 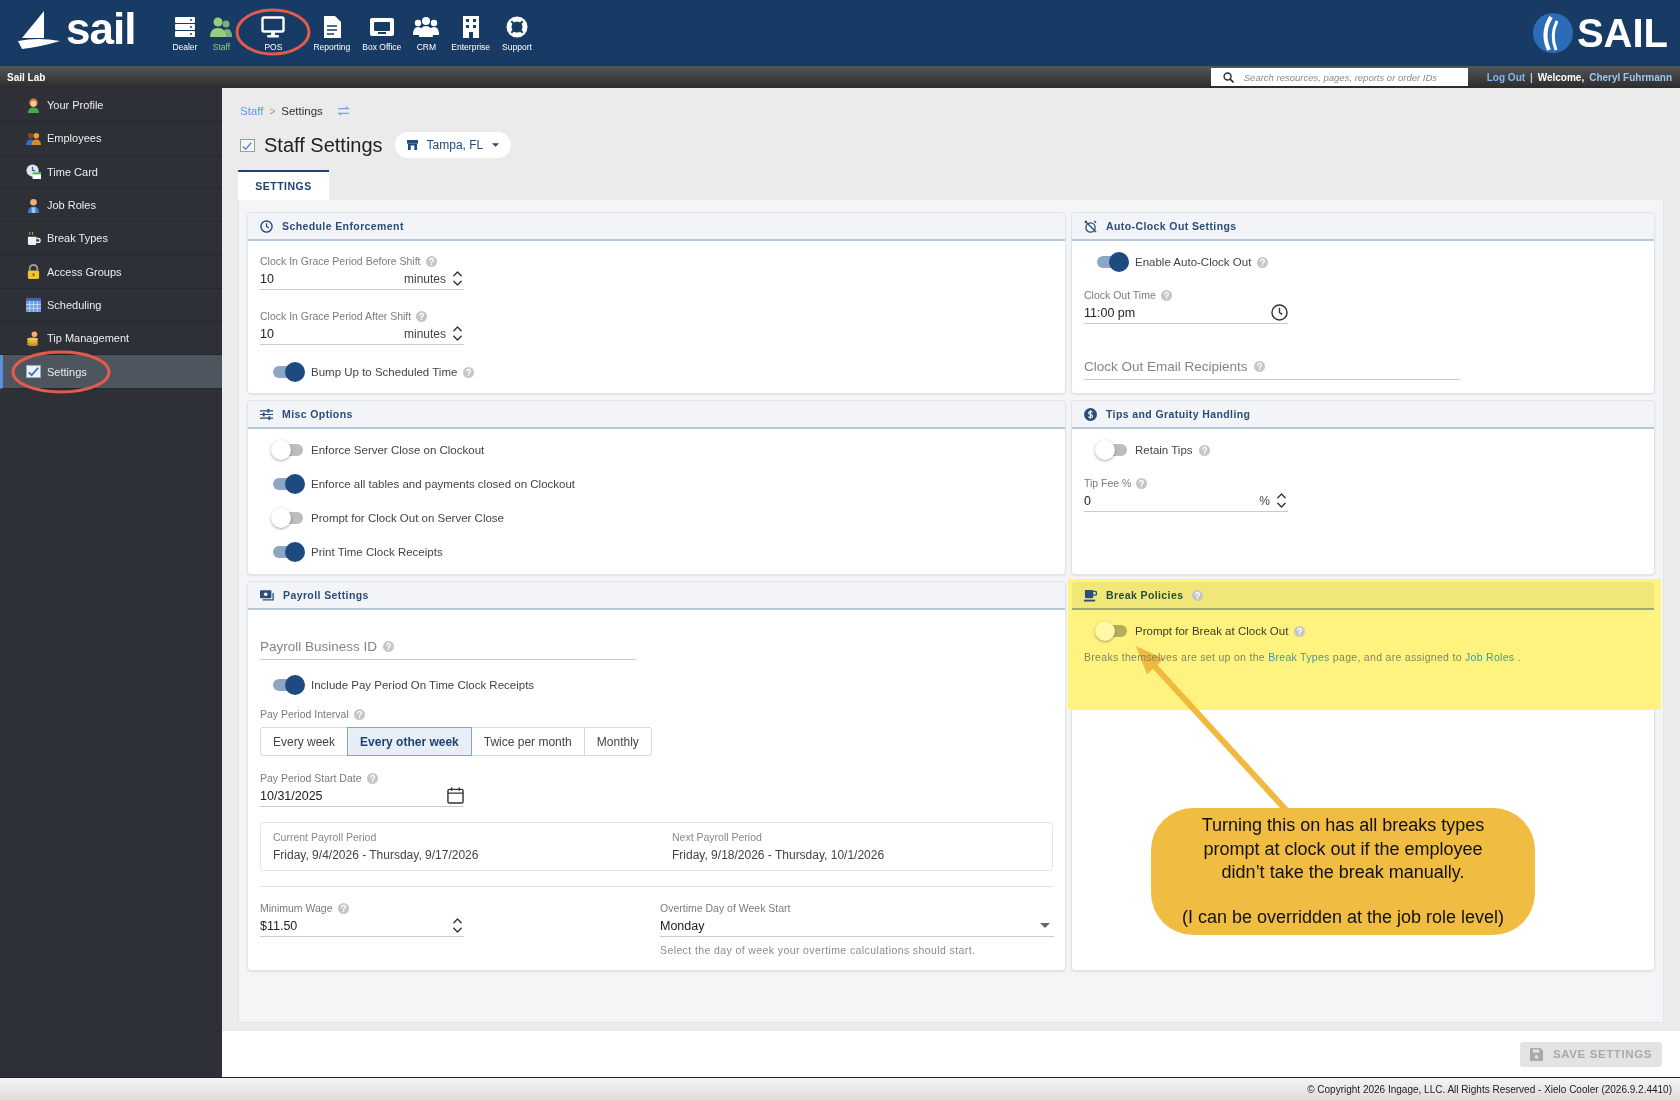 What do you see at coordinates (1045, 925) in the screenshot?
I see `dropdown-caret-icon` at bounding box center [1045, 925].